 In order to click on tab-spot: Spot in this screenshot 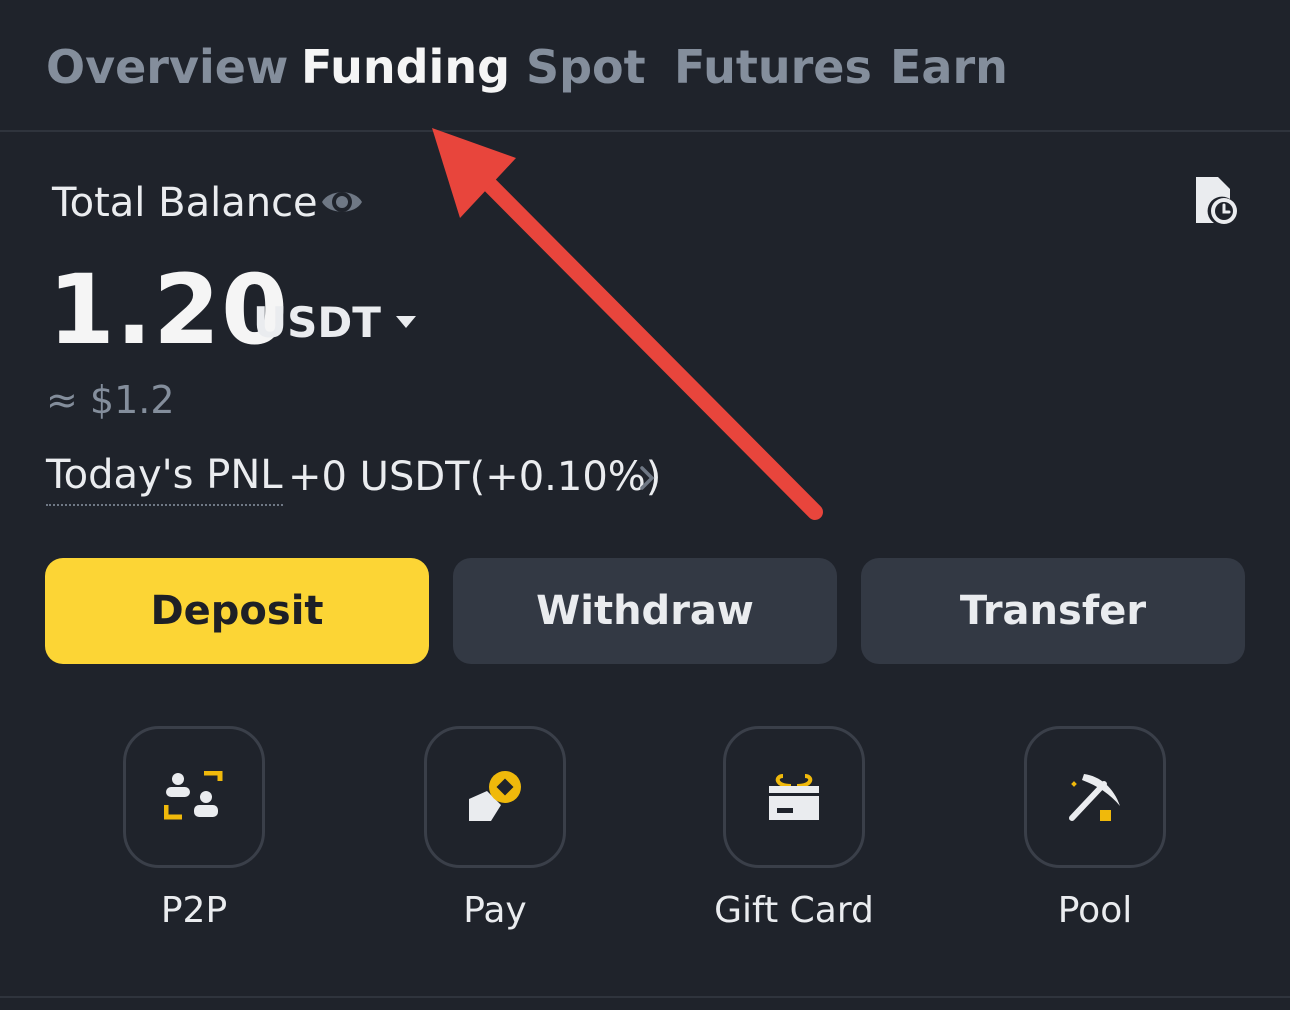, I will do `click(586, 67)`.